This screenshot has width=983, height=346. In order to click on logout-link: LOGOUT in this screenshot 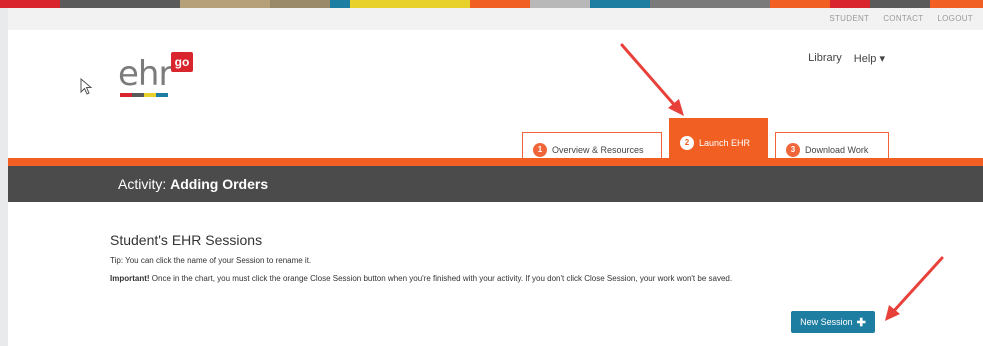, I will do `click(955, 18)`.